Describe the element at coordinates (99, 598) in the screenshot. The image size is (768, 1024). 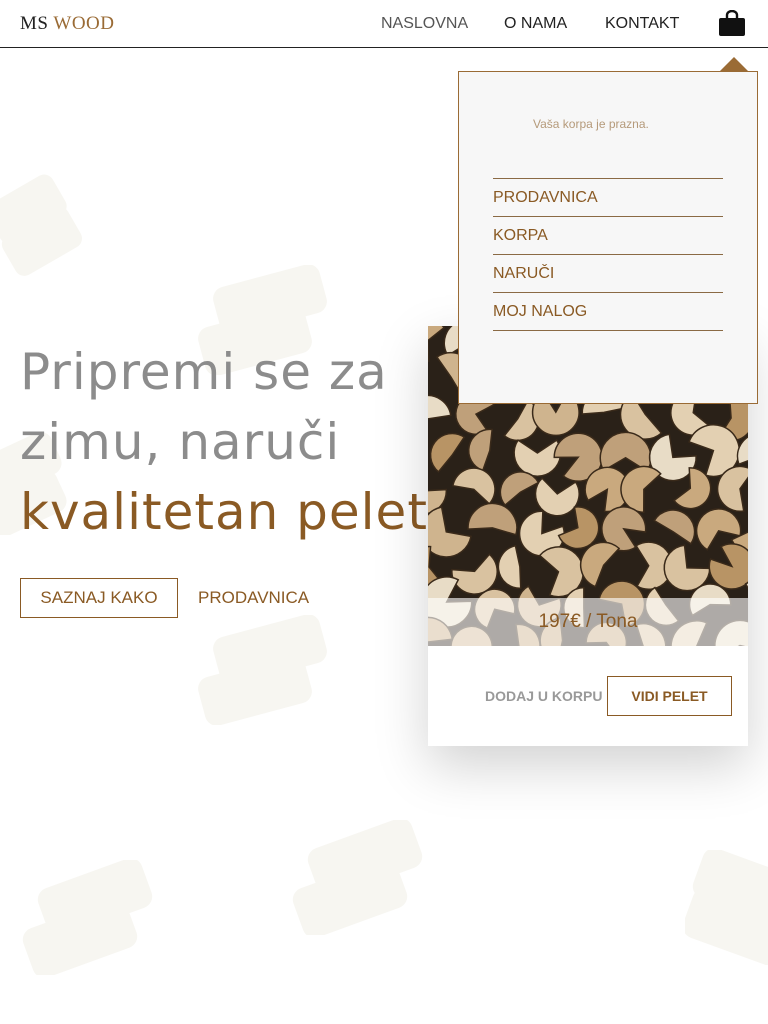
I see `learn-how-button: SAZNAJ KAKO` at that location.